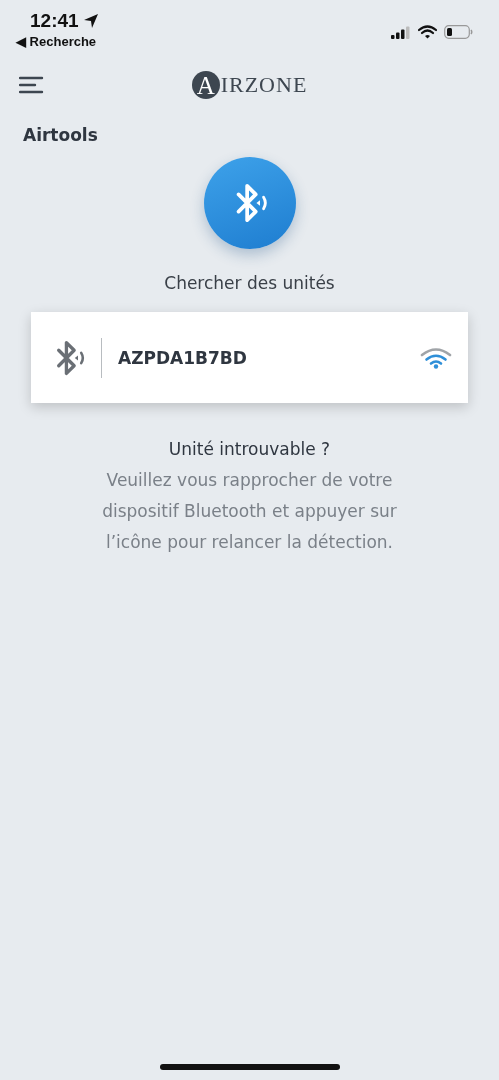 Image resolution: width=499 pixels, height=1080 pixels. What do you see at coordinates (458, 32) in the screenshot?
I see `battery-icon` at bounding box center [458, 32].